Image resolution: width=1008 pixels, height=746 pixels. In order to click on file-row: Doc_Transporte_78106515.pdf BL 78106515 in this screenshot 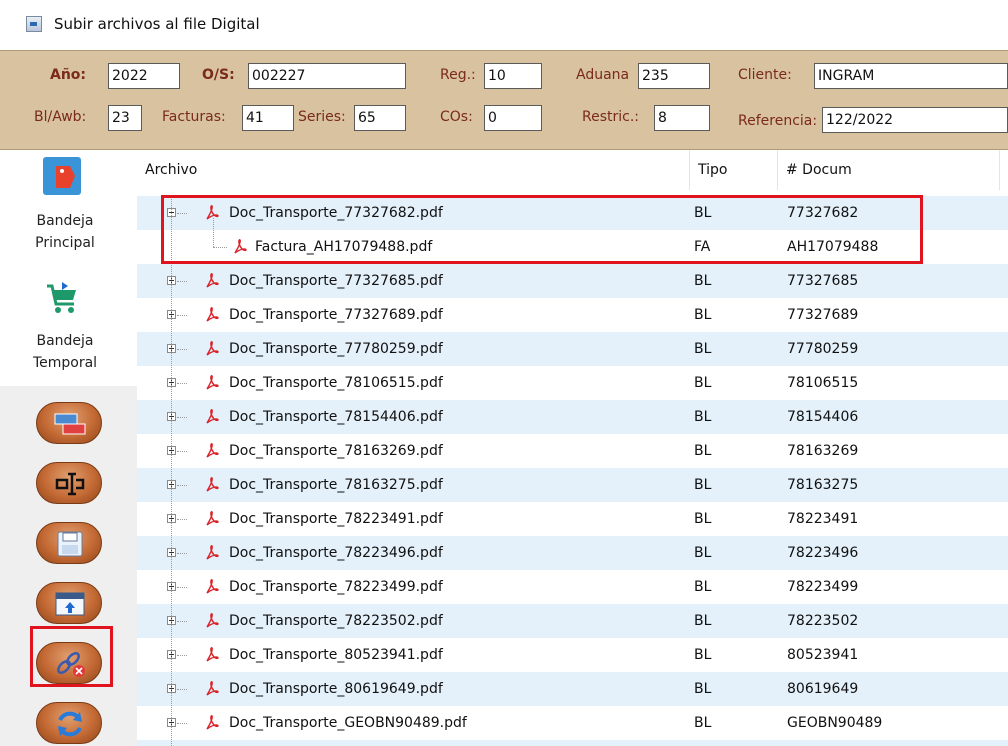, I will do `click(572, 383)`.